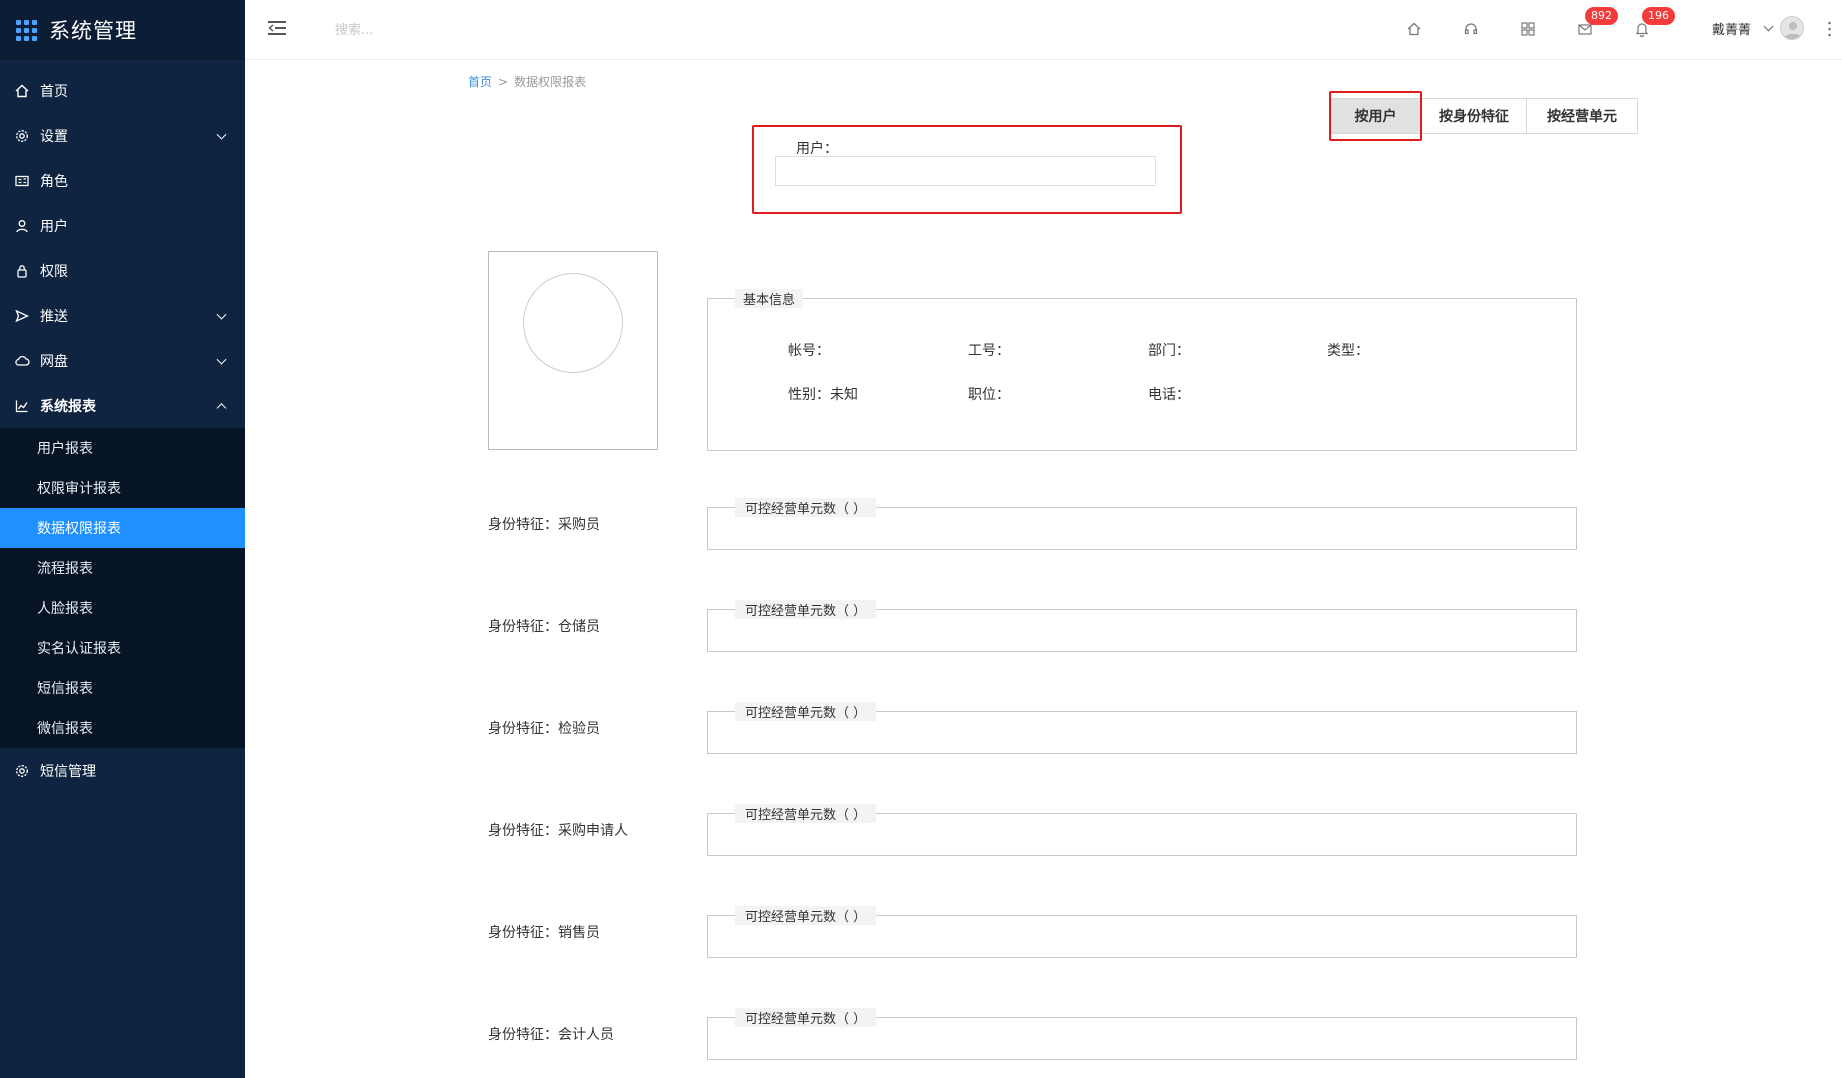 The image size is (1842, 1078). I want to click on breadcrumb: 首页 > 数据权限报表, so click(527, 81).